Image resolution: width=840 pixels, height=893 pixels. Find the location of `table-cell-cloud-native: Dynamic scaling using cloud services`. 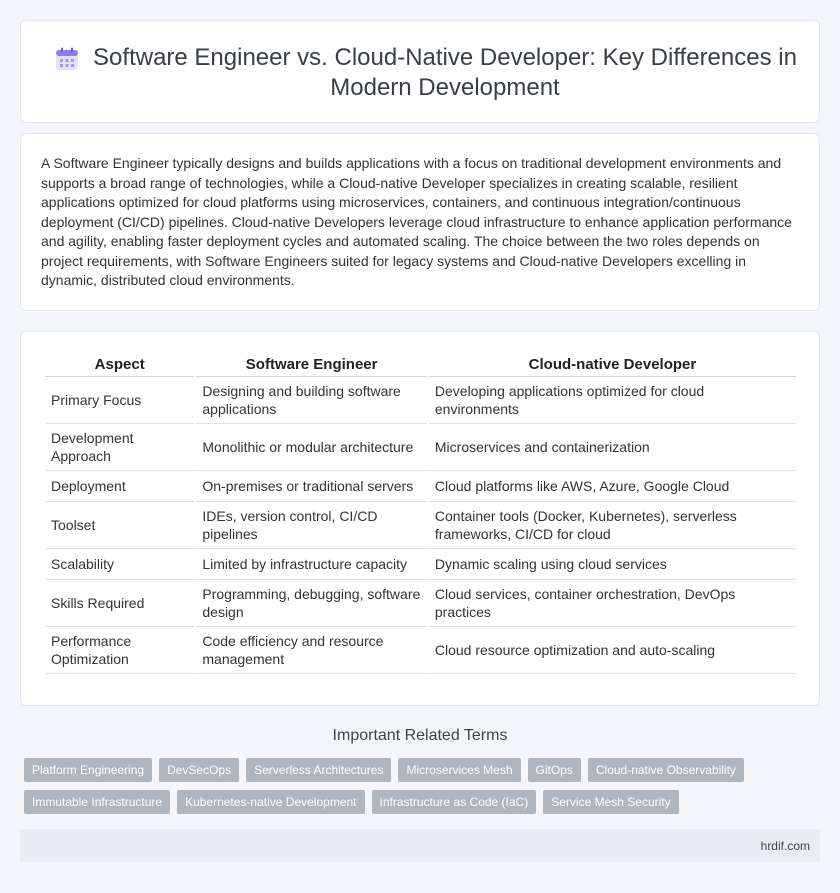

table-cell-cloud-native: Dynamic scaling using cloud services is located at coordinates (612, 564).